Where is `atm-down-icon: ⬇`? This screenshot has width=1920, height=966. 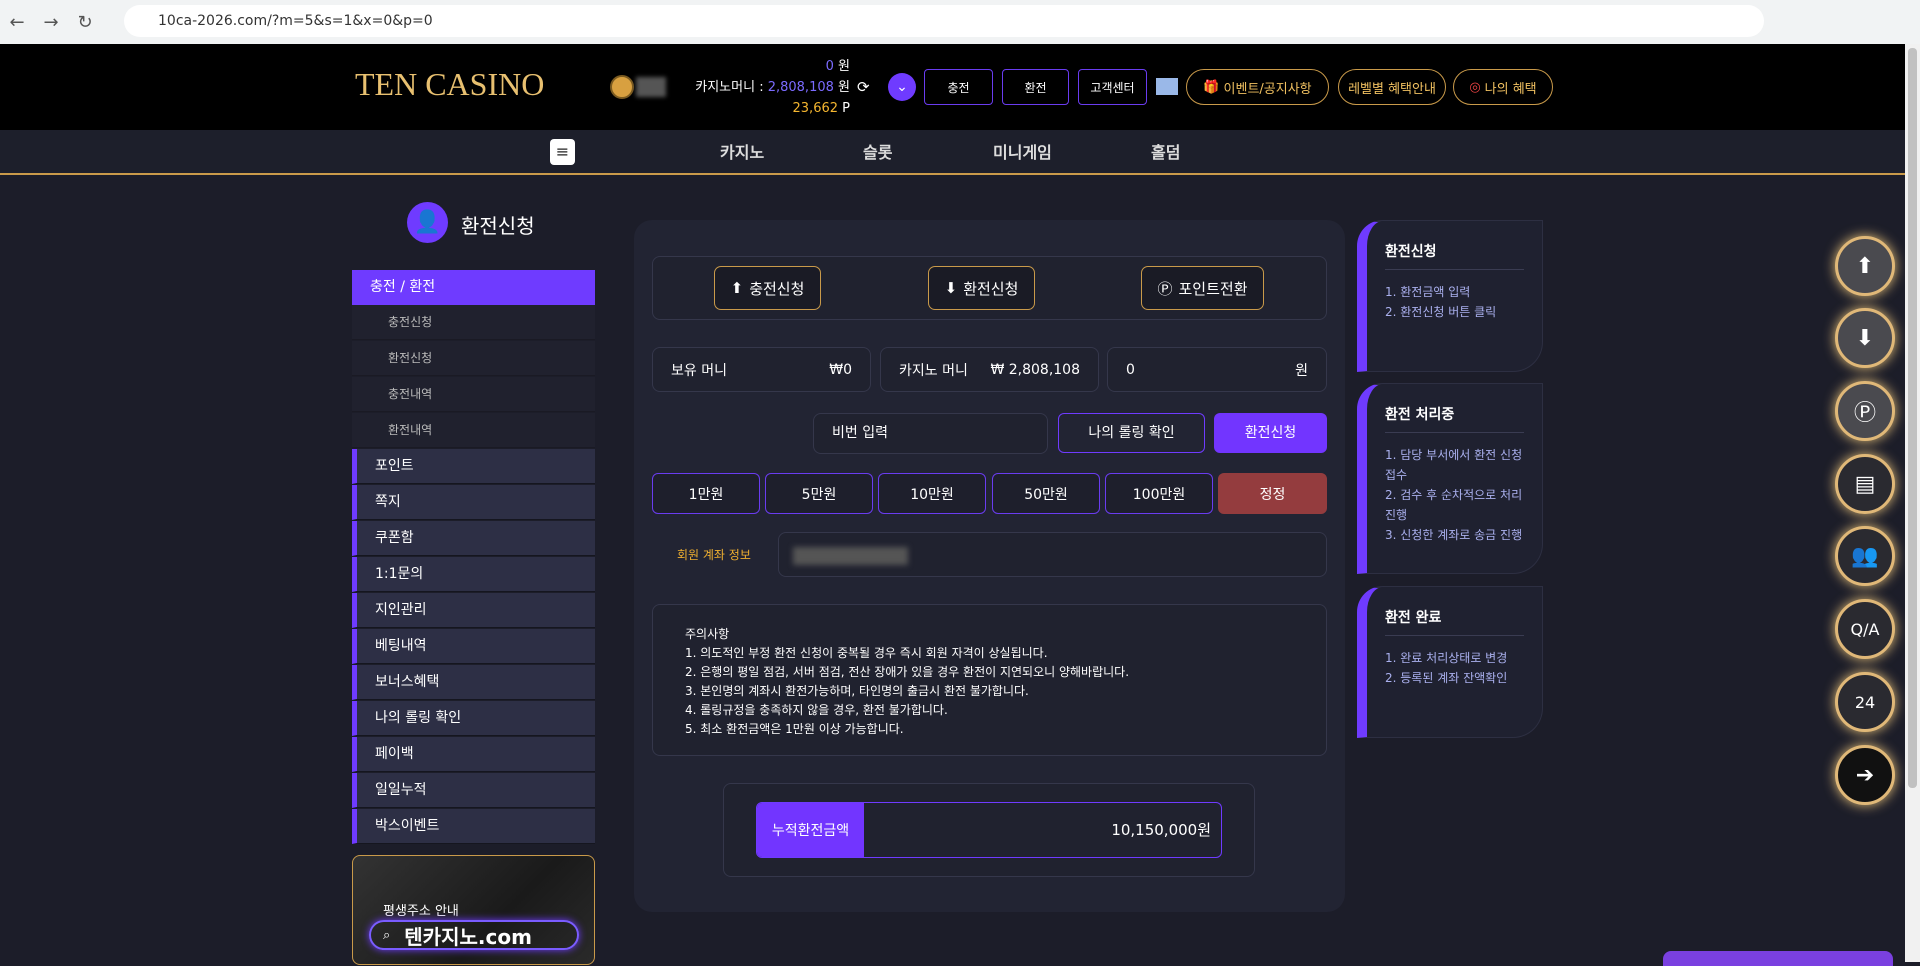 atm-down-icon: ⬇ is located at coordinates (951, 288).